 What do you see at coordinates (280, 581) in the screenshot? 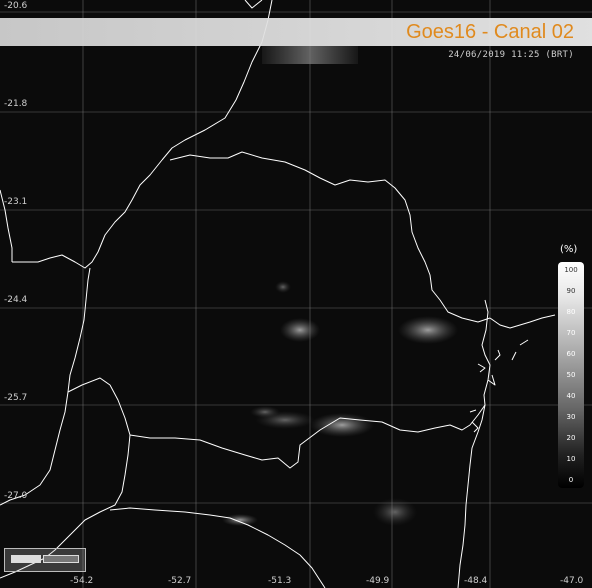
I see `longitude-label: -51.3` at bounding box center [280, 581].